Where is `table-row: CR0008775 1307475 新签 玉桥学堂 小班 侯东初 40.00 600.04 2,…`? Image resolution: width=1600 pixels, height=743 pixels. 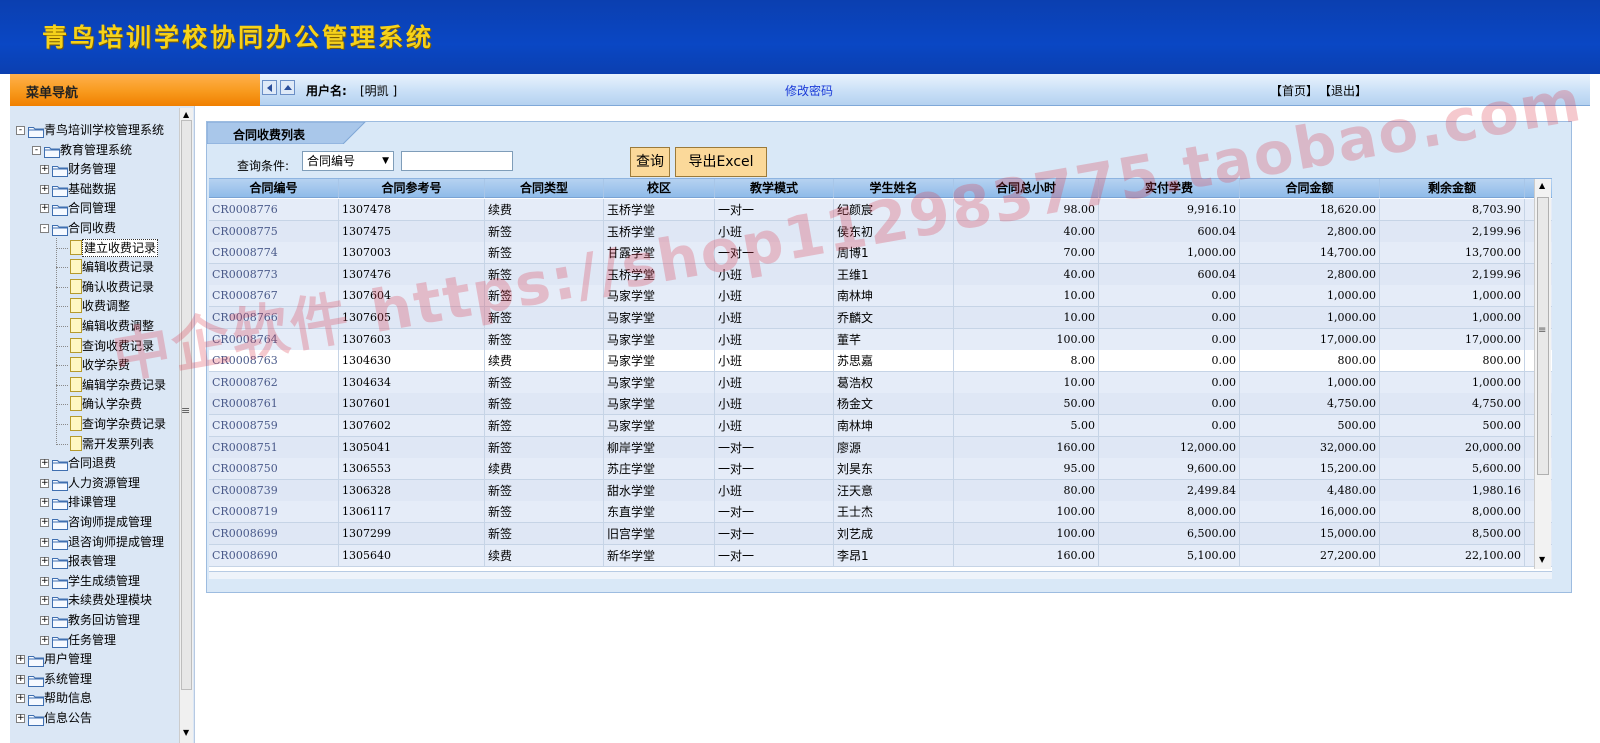
table-row: CR0008775 1307475 新签 玉桥学堂 小班 侯东初 40.00 600.04 2,… is located at coordinates (880, 231).